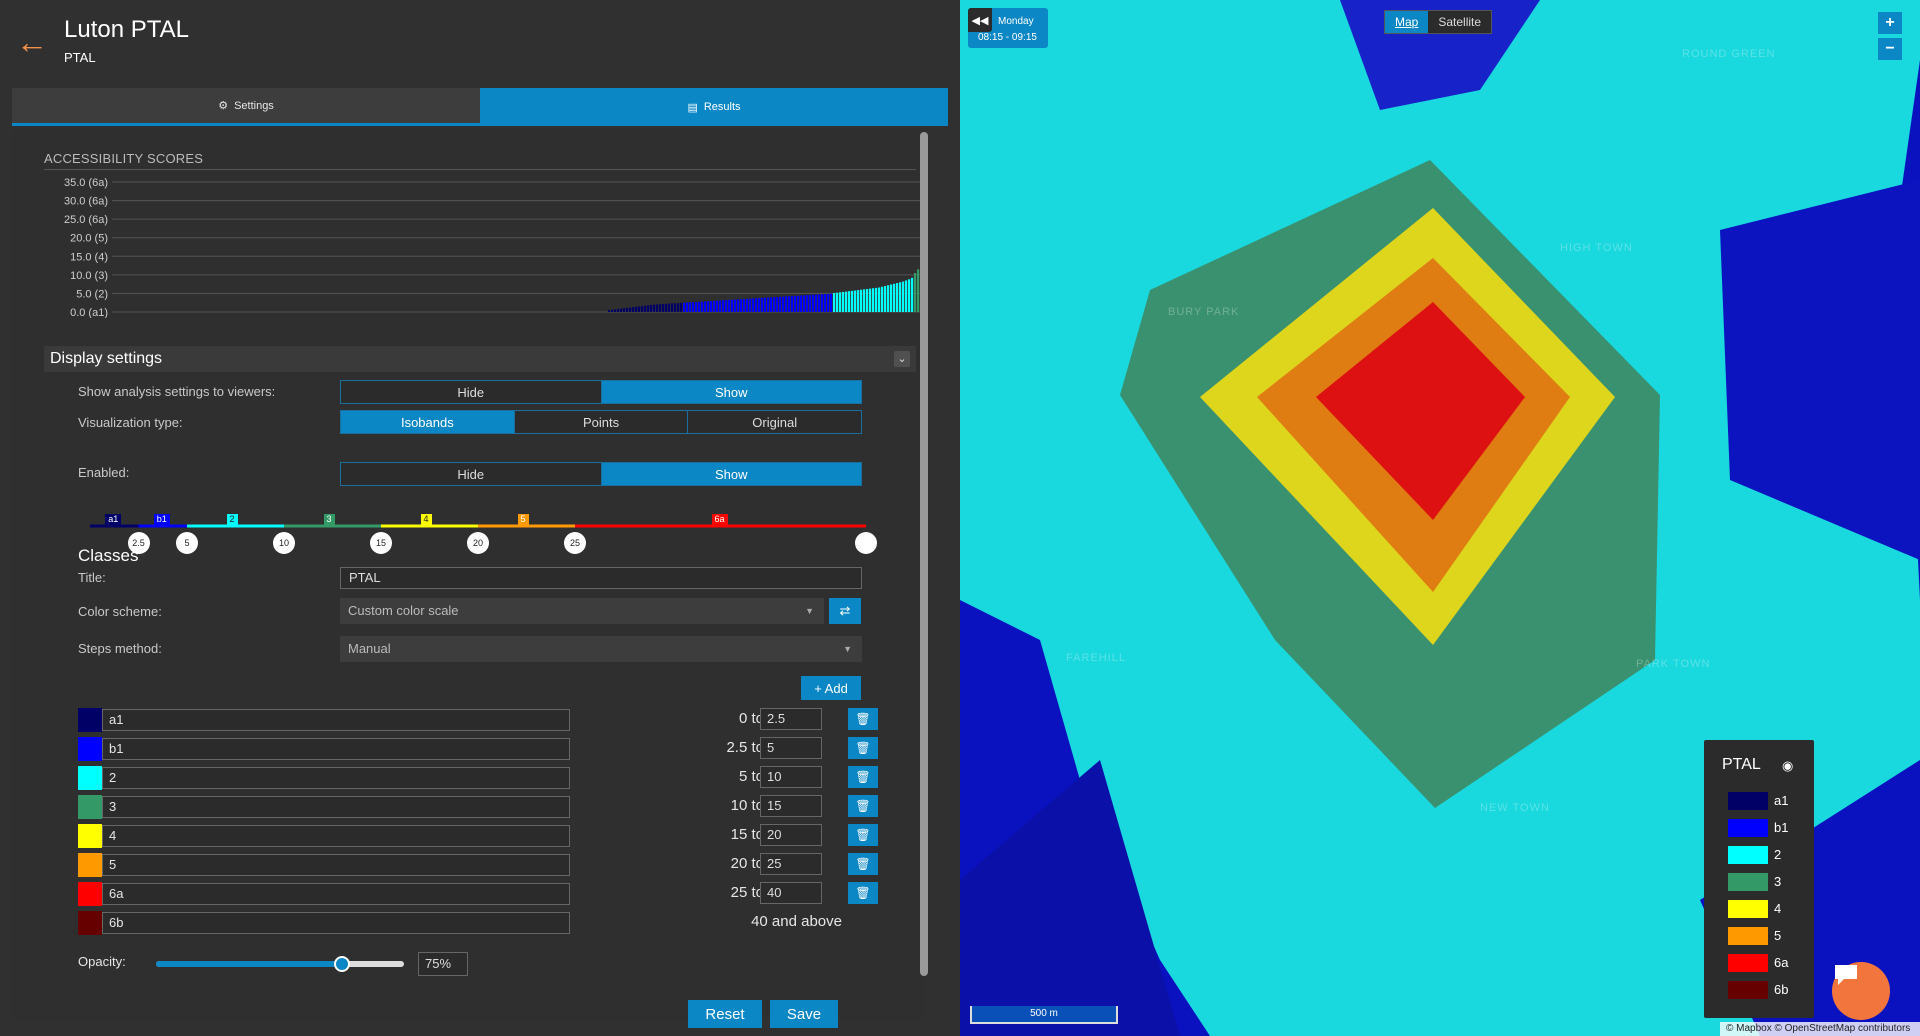  I want to click on class-to-input: 40, so click(791, 893).